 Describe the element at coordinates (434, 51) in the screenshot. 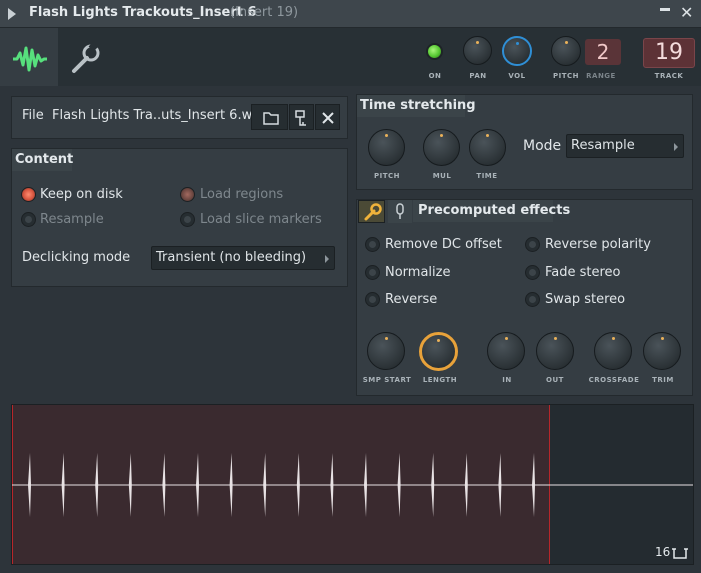

I see `on-led` at that location.